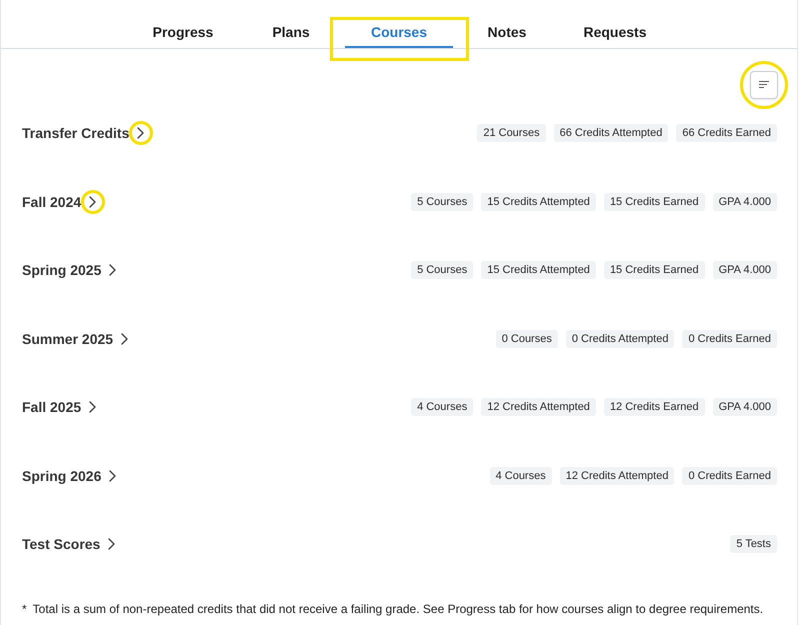  Describe the element at coordinates (620, 339) in the screenshot. I see `summary-badge: 0 Credits Attempted` at that location.